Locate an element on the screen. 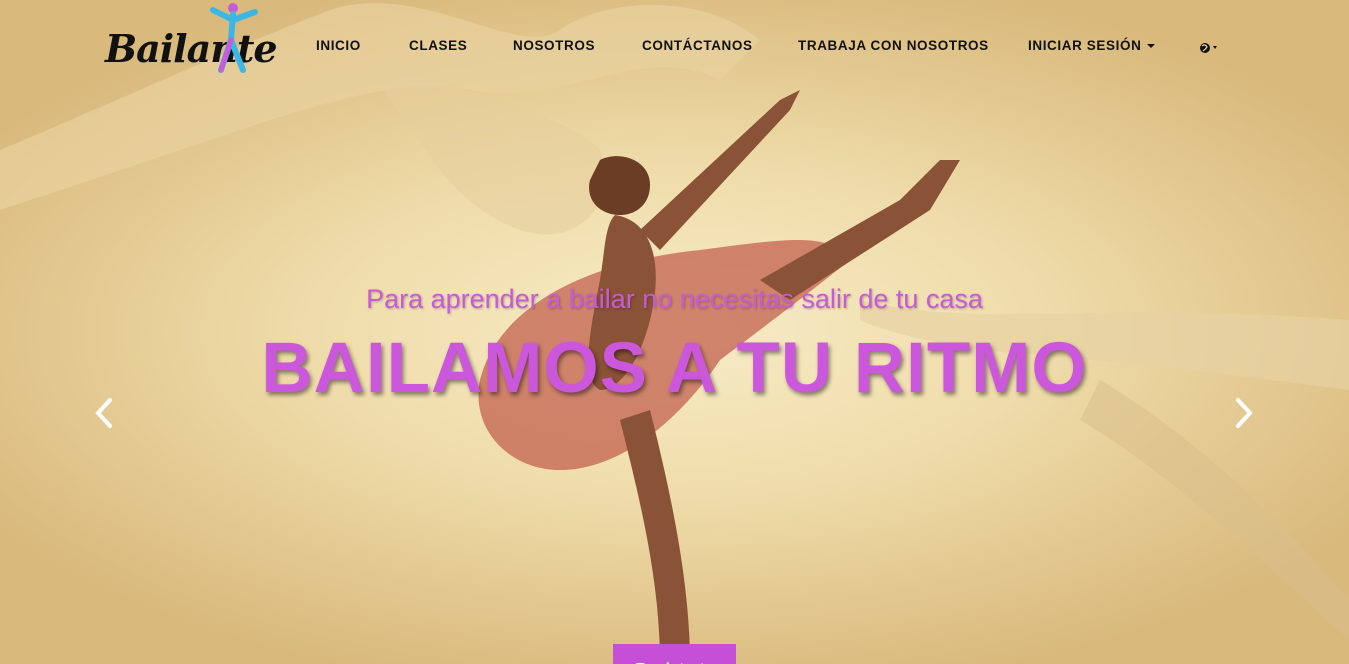 Image resolution: width=1349 pixels, height=664 pixels. dancer-figure-icon is located at coordinates (234, 38).